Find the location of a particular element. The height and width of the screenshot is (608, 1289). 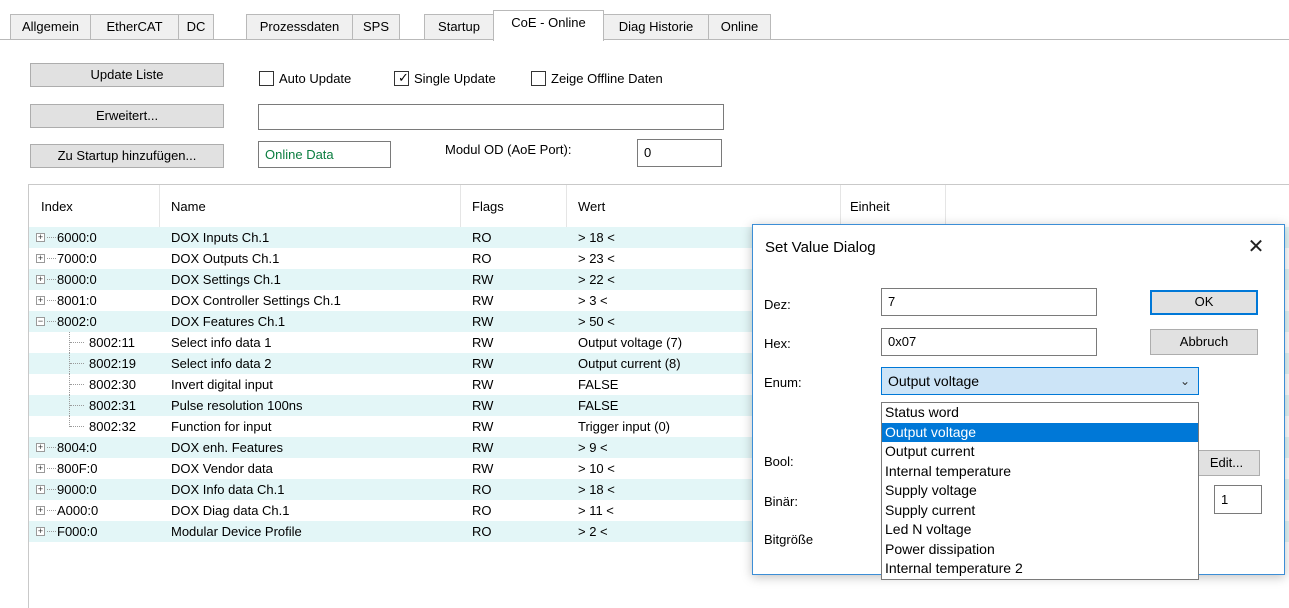

cell-index: 7000:0 is located at coordinates (77, 258).